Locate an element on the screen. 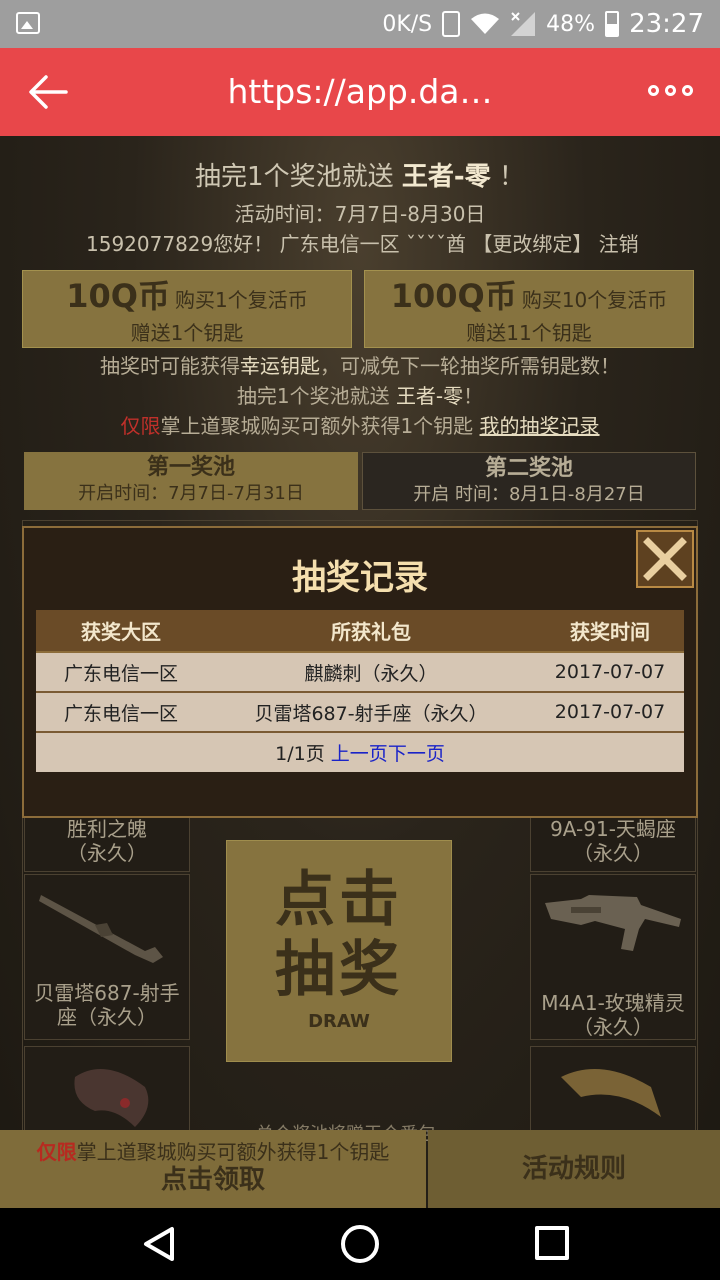  info-line-1: 抽奖时可能获得幸运钥匙，可减免下一轮抽奖所需钥匙数！ is located at coordinates (360, 364).